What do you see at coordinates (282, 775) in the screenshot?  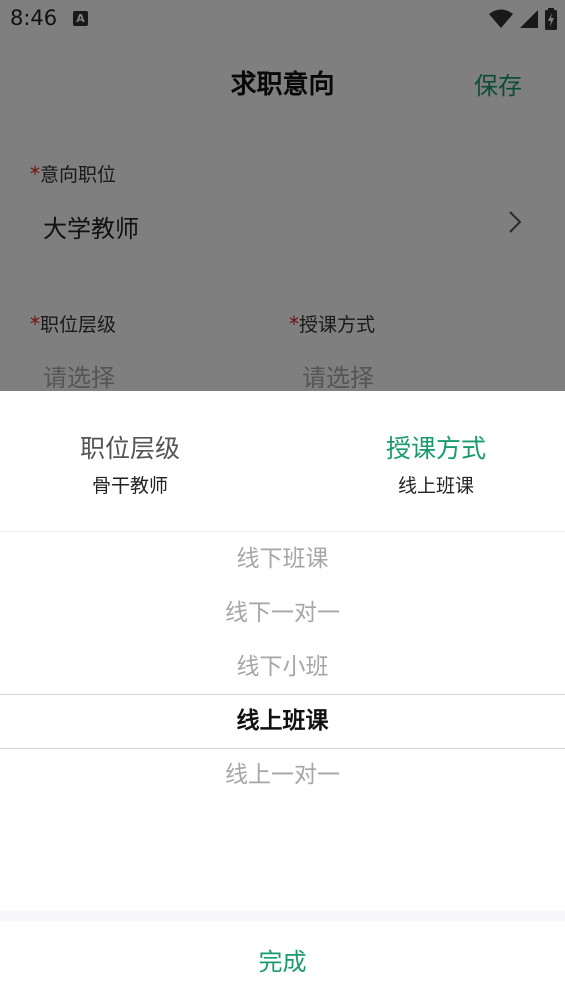 I see `wheel-option: 线上一对一` at bounding box center [282, 775].